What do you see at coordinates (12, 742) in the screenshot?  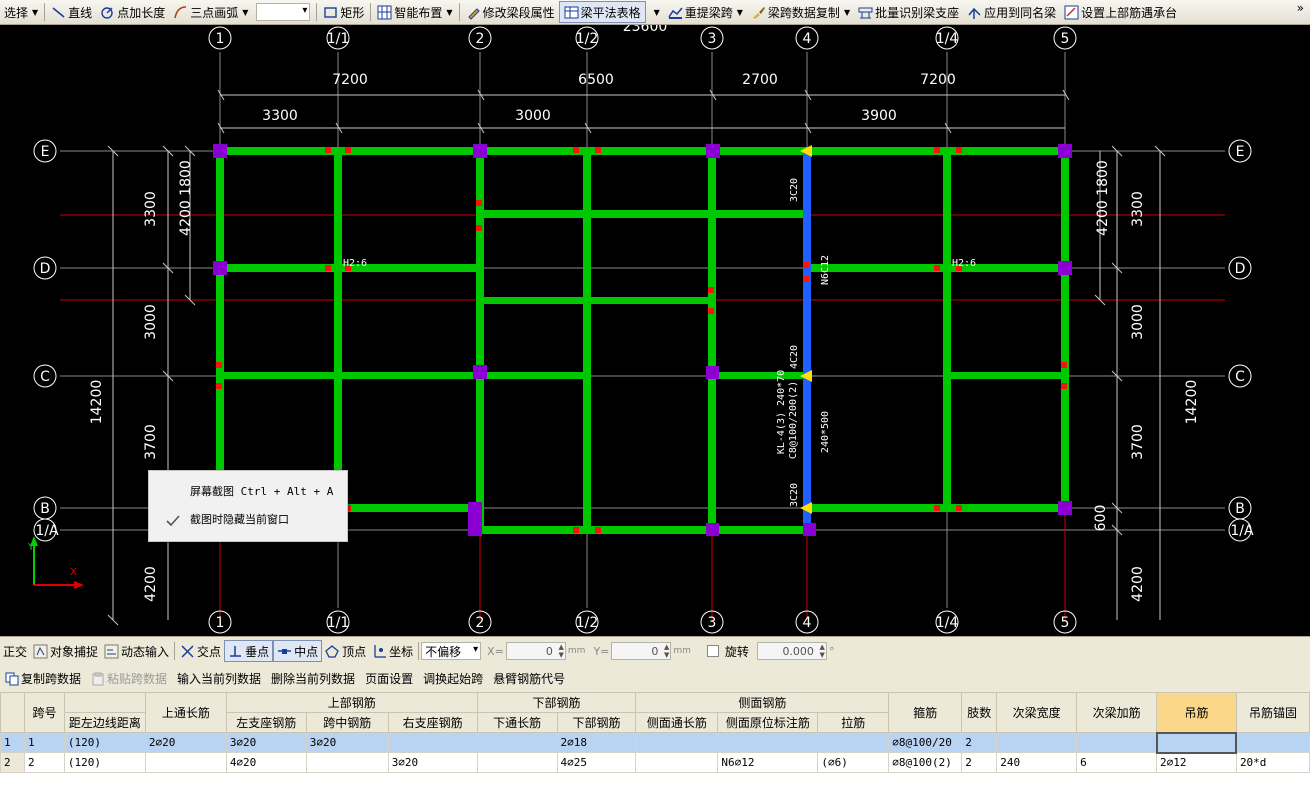 I see `row-number: 1` at bounding box center [12, 742].